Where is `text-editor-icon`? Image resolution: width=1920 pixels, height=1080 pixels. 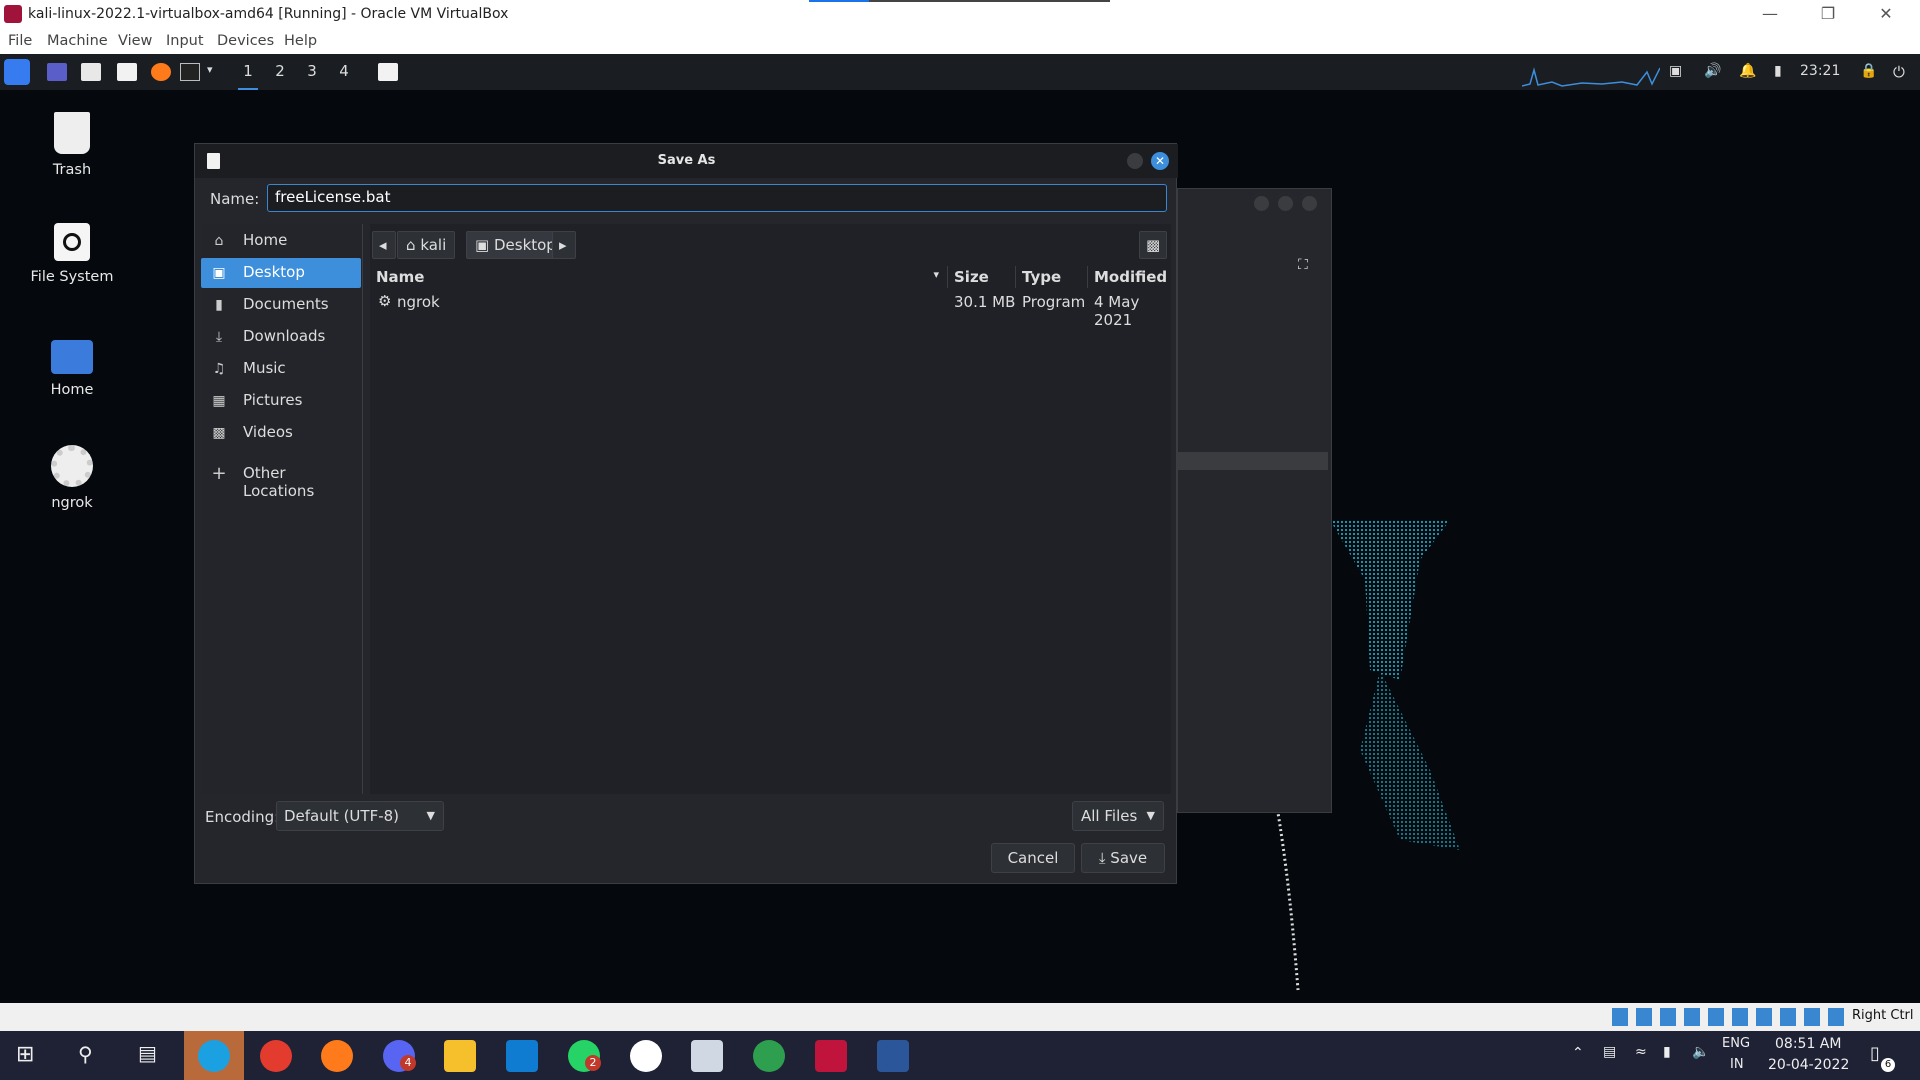 text-editor-icon is located at coordinates (127, 72).